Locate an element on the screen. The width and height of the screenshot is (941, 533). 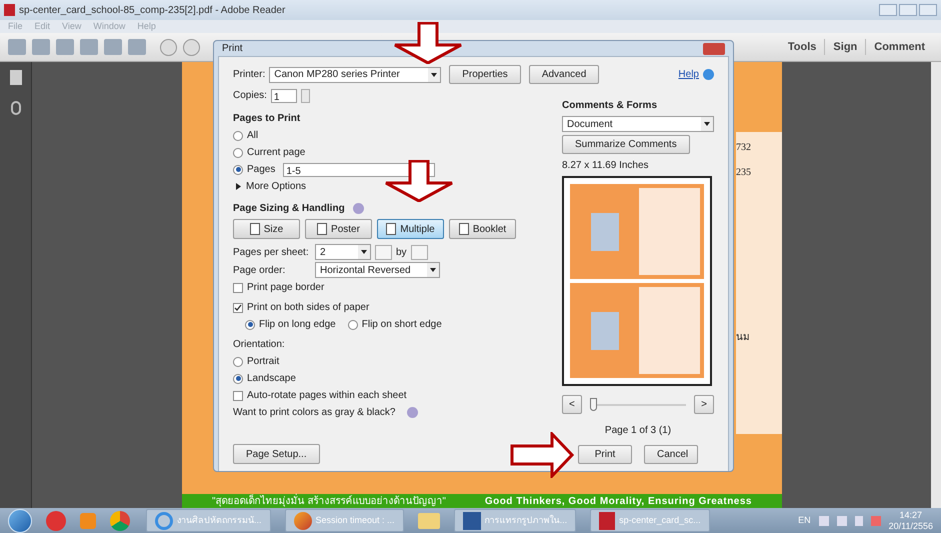
section-heading: Page Sizing & Handling is located at coordinates (289, 209).